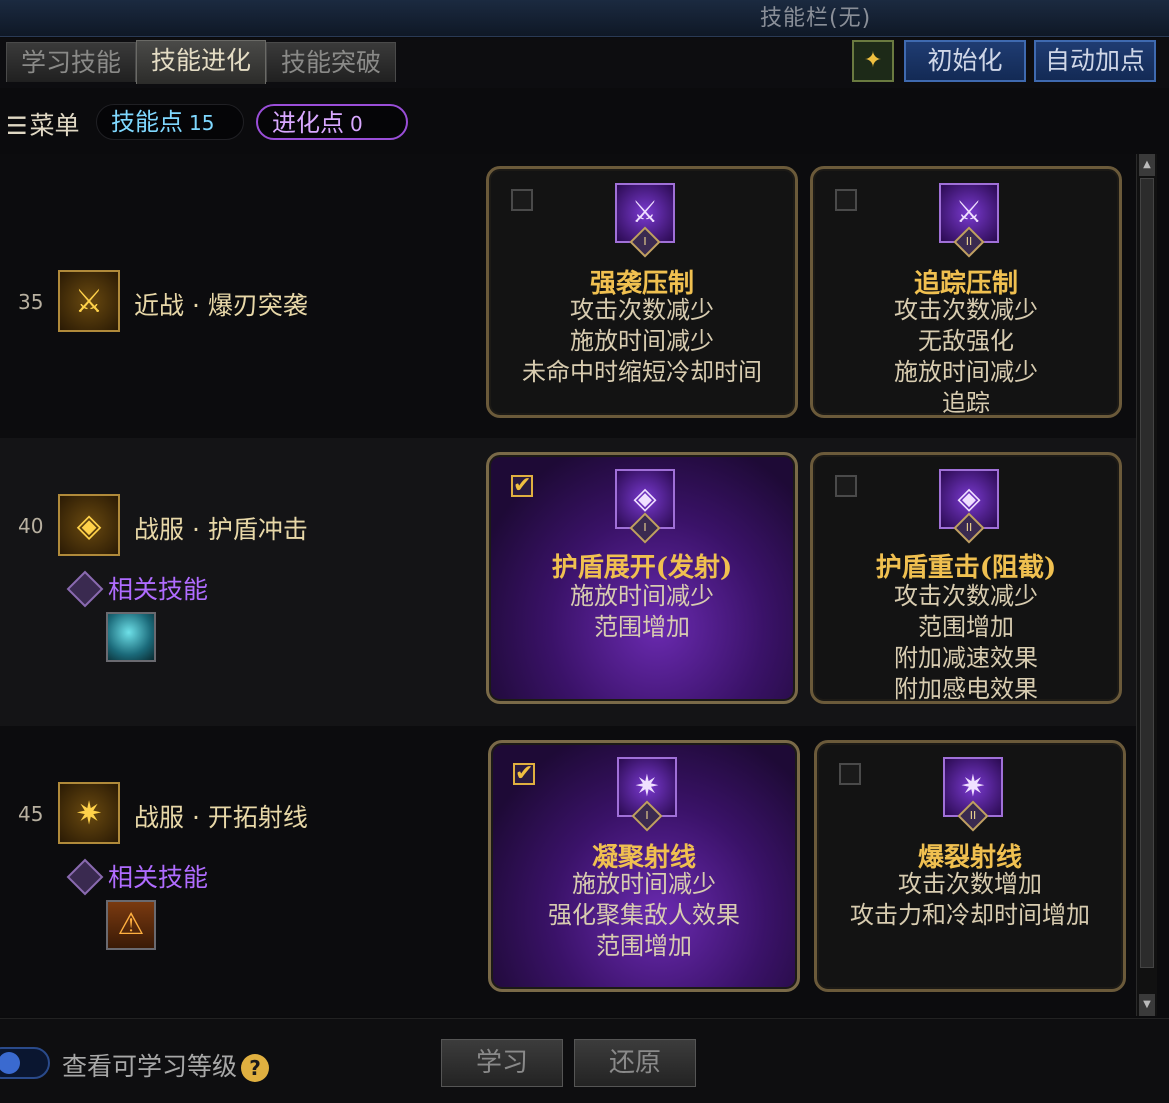 This screenshot has height=1103, width=1169. I want to click on blade-rush-icon: ⚔, so click(89, 301).